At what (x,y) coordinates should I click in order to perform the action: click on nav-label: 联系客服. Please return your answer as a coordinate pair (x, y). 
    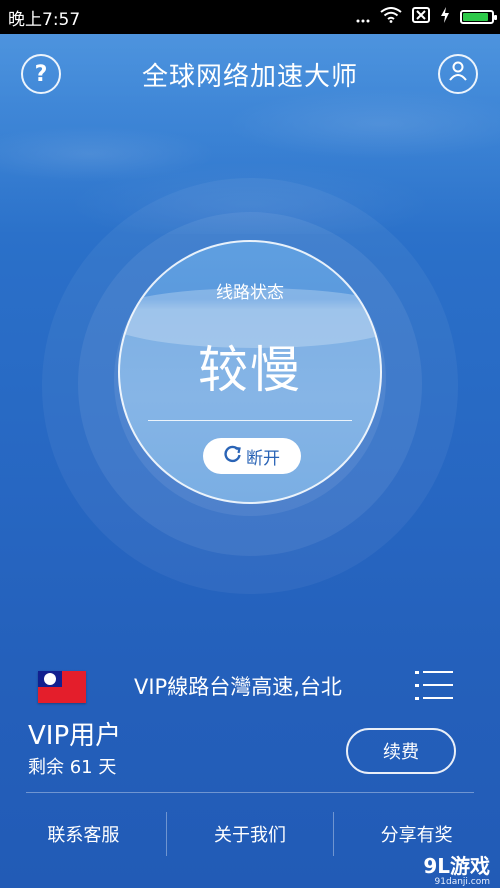
    Looking at the image, I should click on (83, 835).